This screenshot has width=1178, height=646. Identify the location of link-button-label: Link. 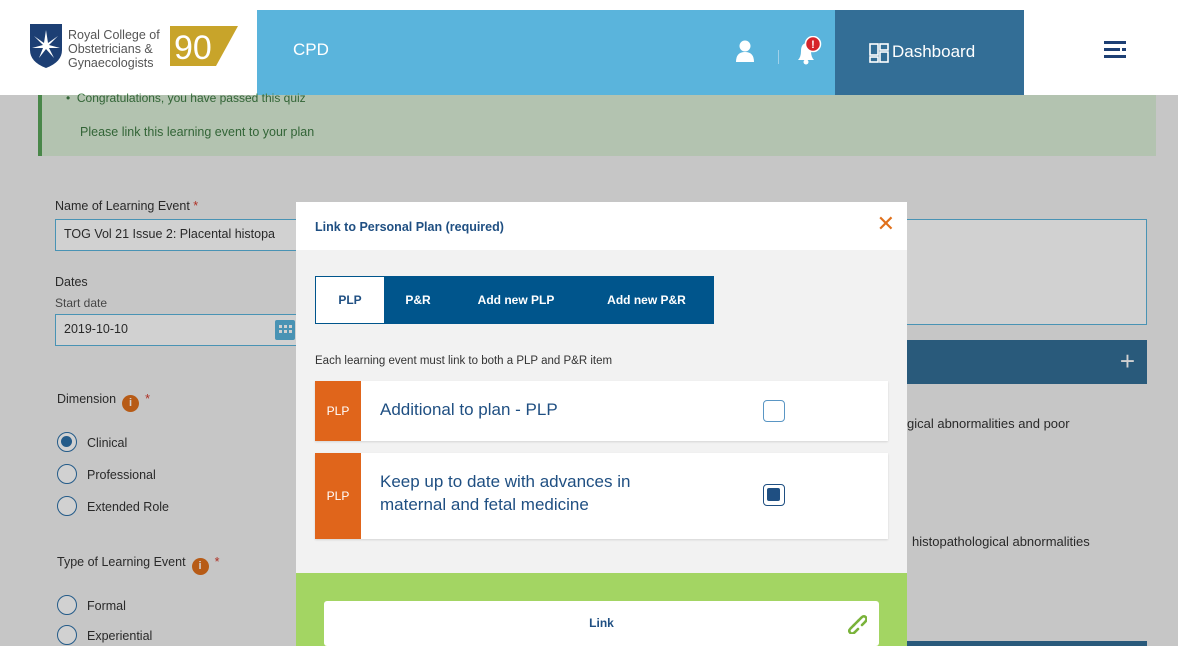
(601, 623).